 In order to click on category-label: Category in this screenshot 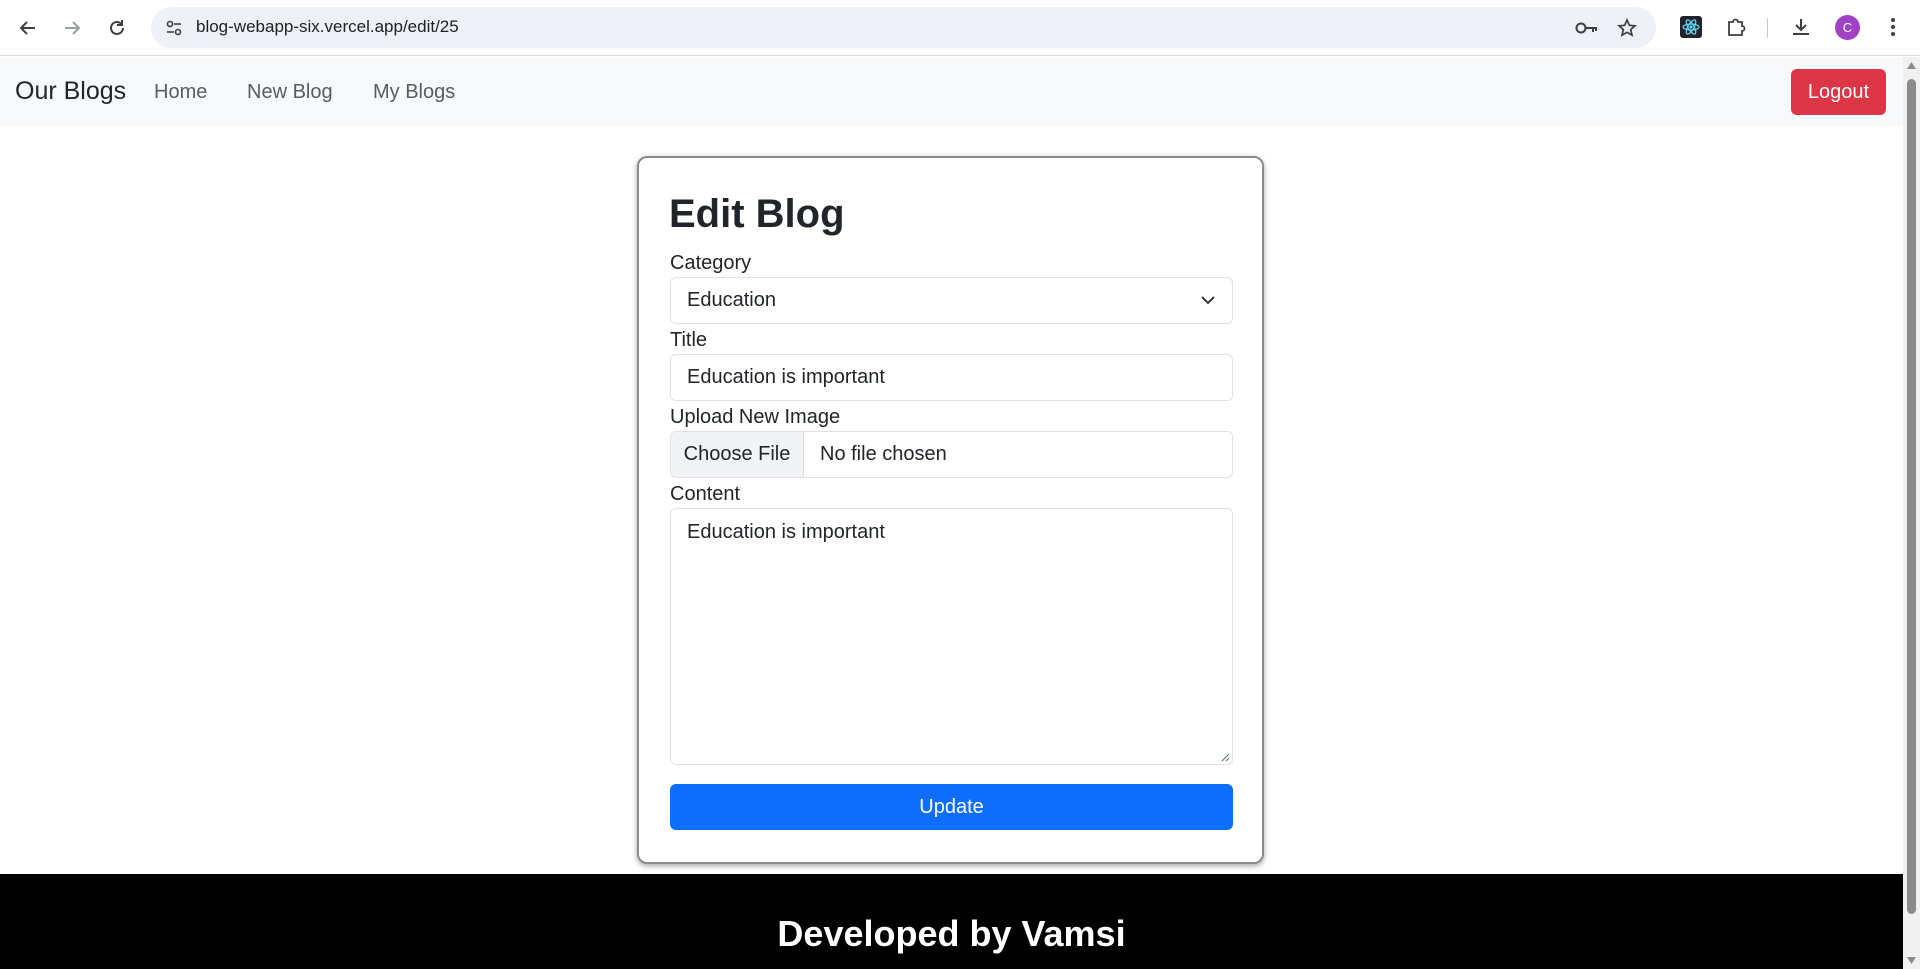, I will do `click(711, 263)`.